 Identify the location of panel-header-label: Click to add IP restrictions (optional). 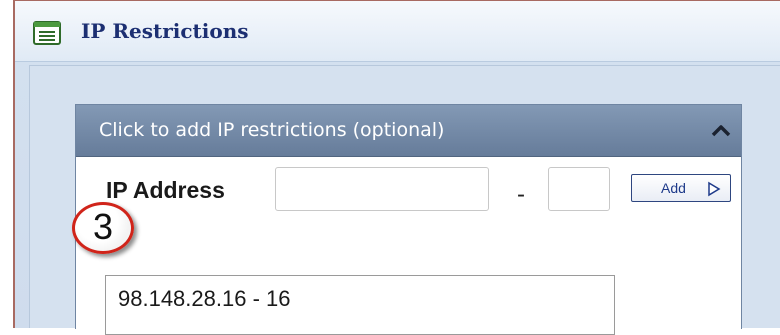
(272, 130).